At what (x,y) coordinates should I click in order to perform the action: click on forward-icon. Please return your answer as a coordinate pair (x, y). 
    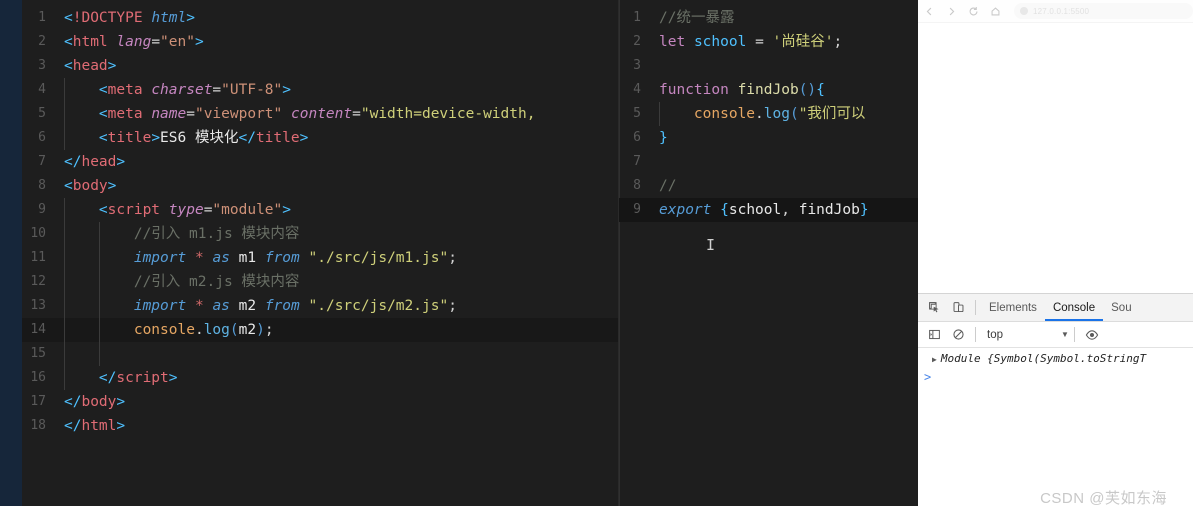
    Looking at the image, I should click on (951, 11).